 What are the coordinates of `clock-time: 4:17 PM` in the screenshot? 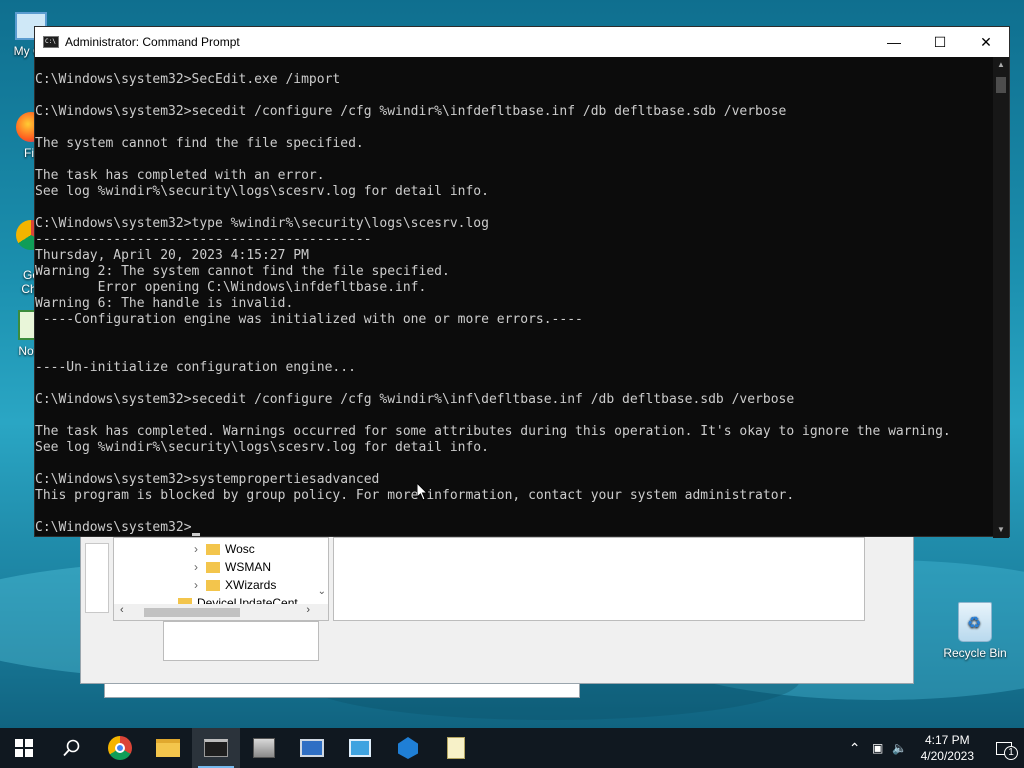 It's located at (947, 740).